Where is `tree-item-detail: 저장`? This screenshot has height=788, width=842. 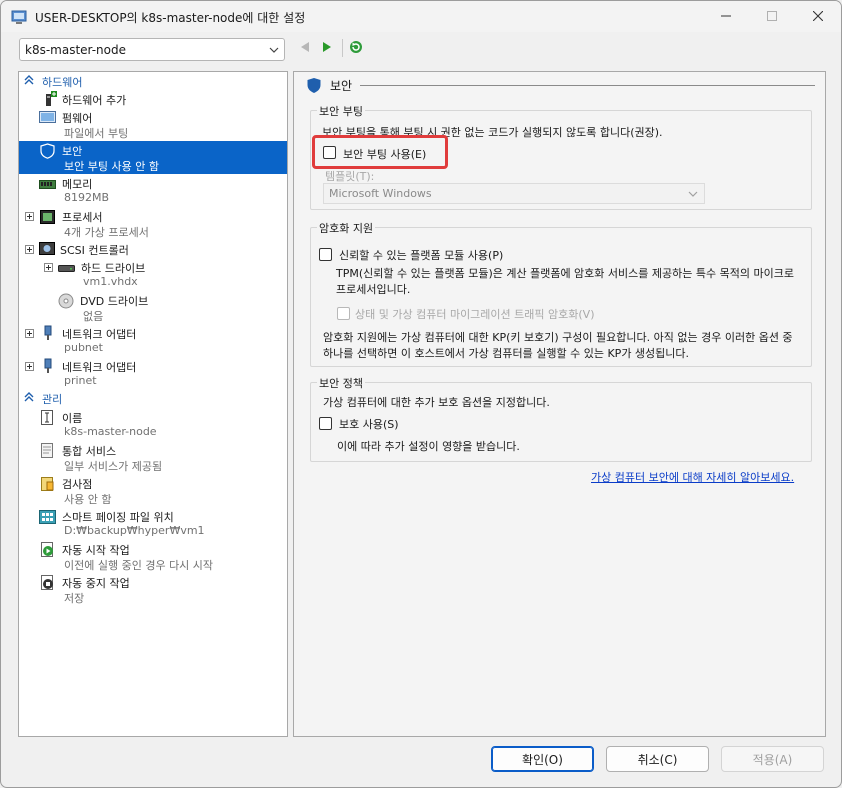
tree-item-detail: 저장 is located at coordinates (74, 598).